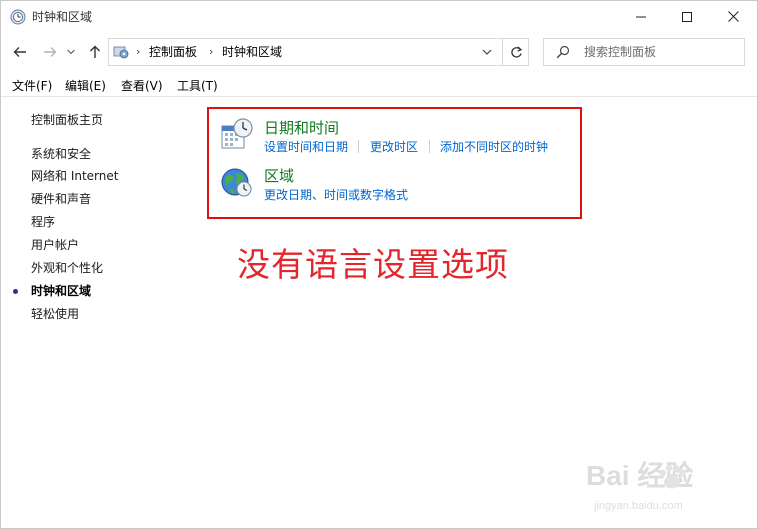 This screenshot has width=758, height=529. What do you see at coordinates (18, 17) in the screenshot?
I see `control-panel-clock-icon` at bounding box center [18, 17].